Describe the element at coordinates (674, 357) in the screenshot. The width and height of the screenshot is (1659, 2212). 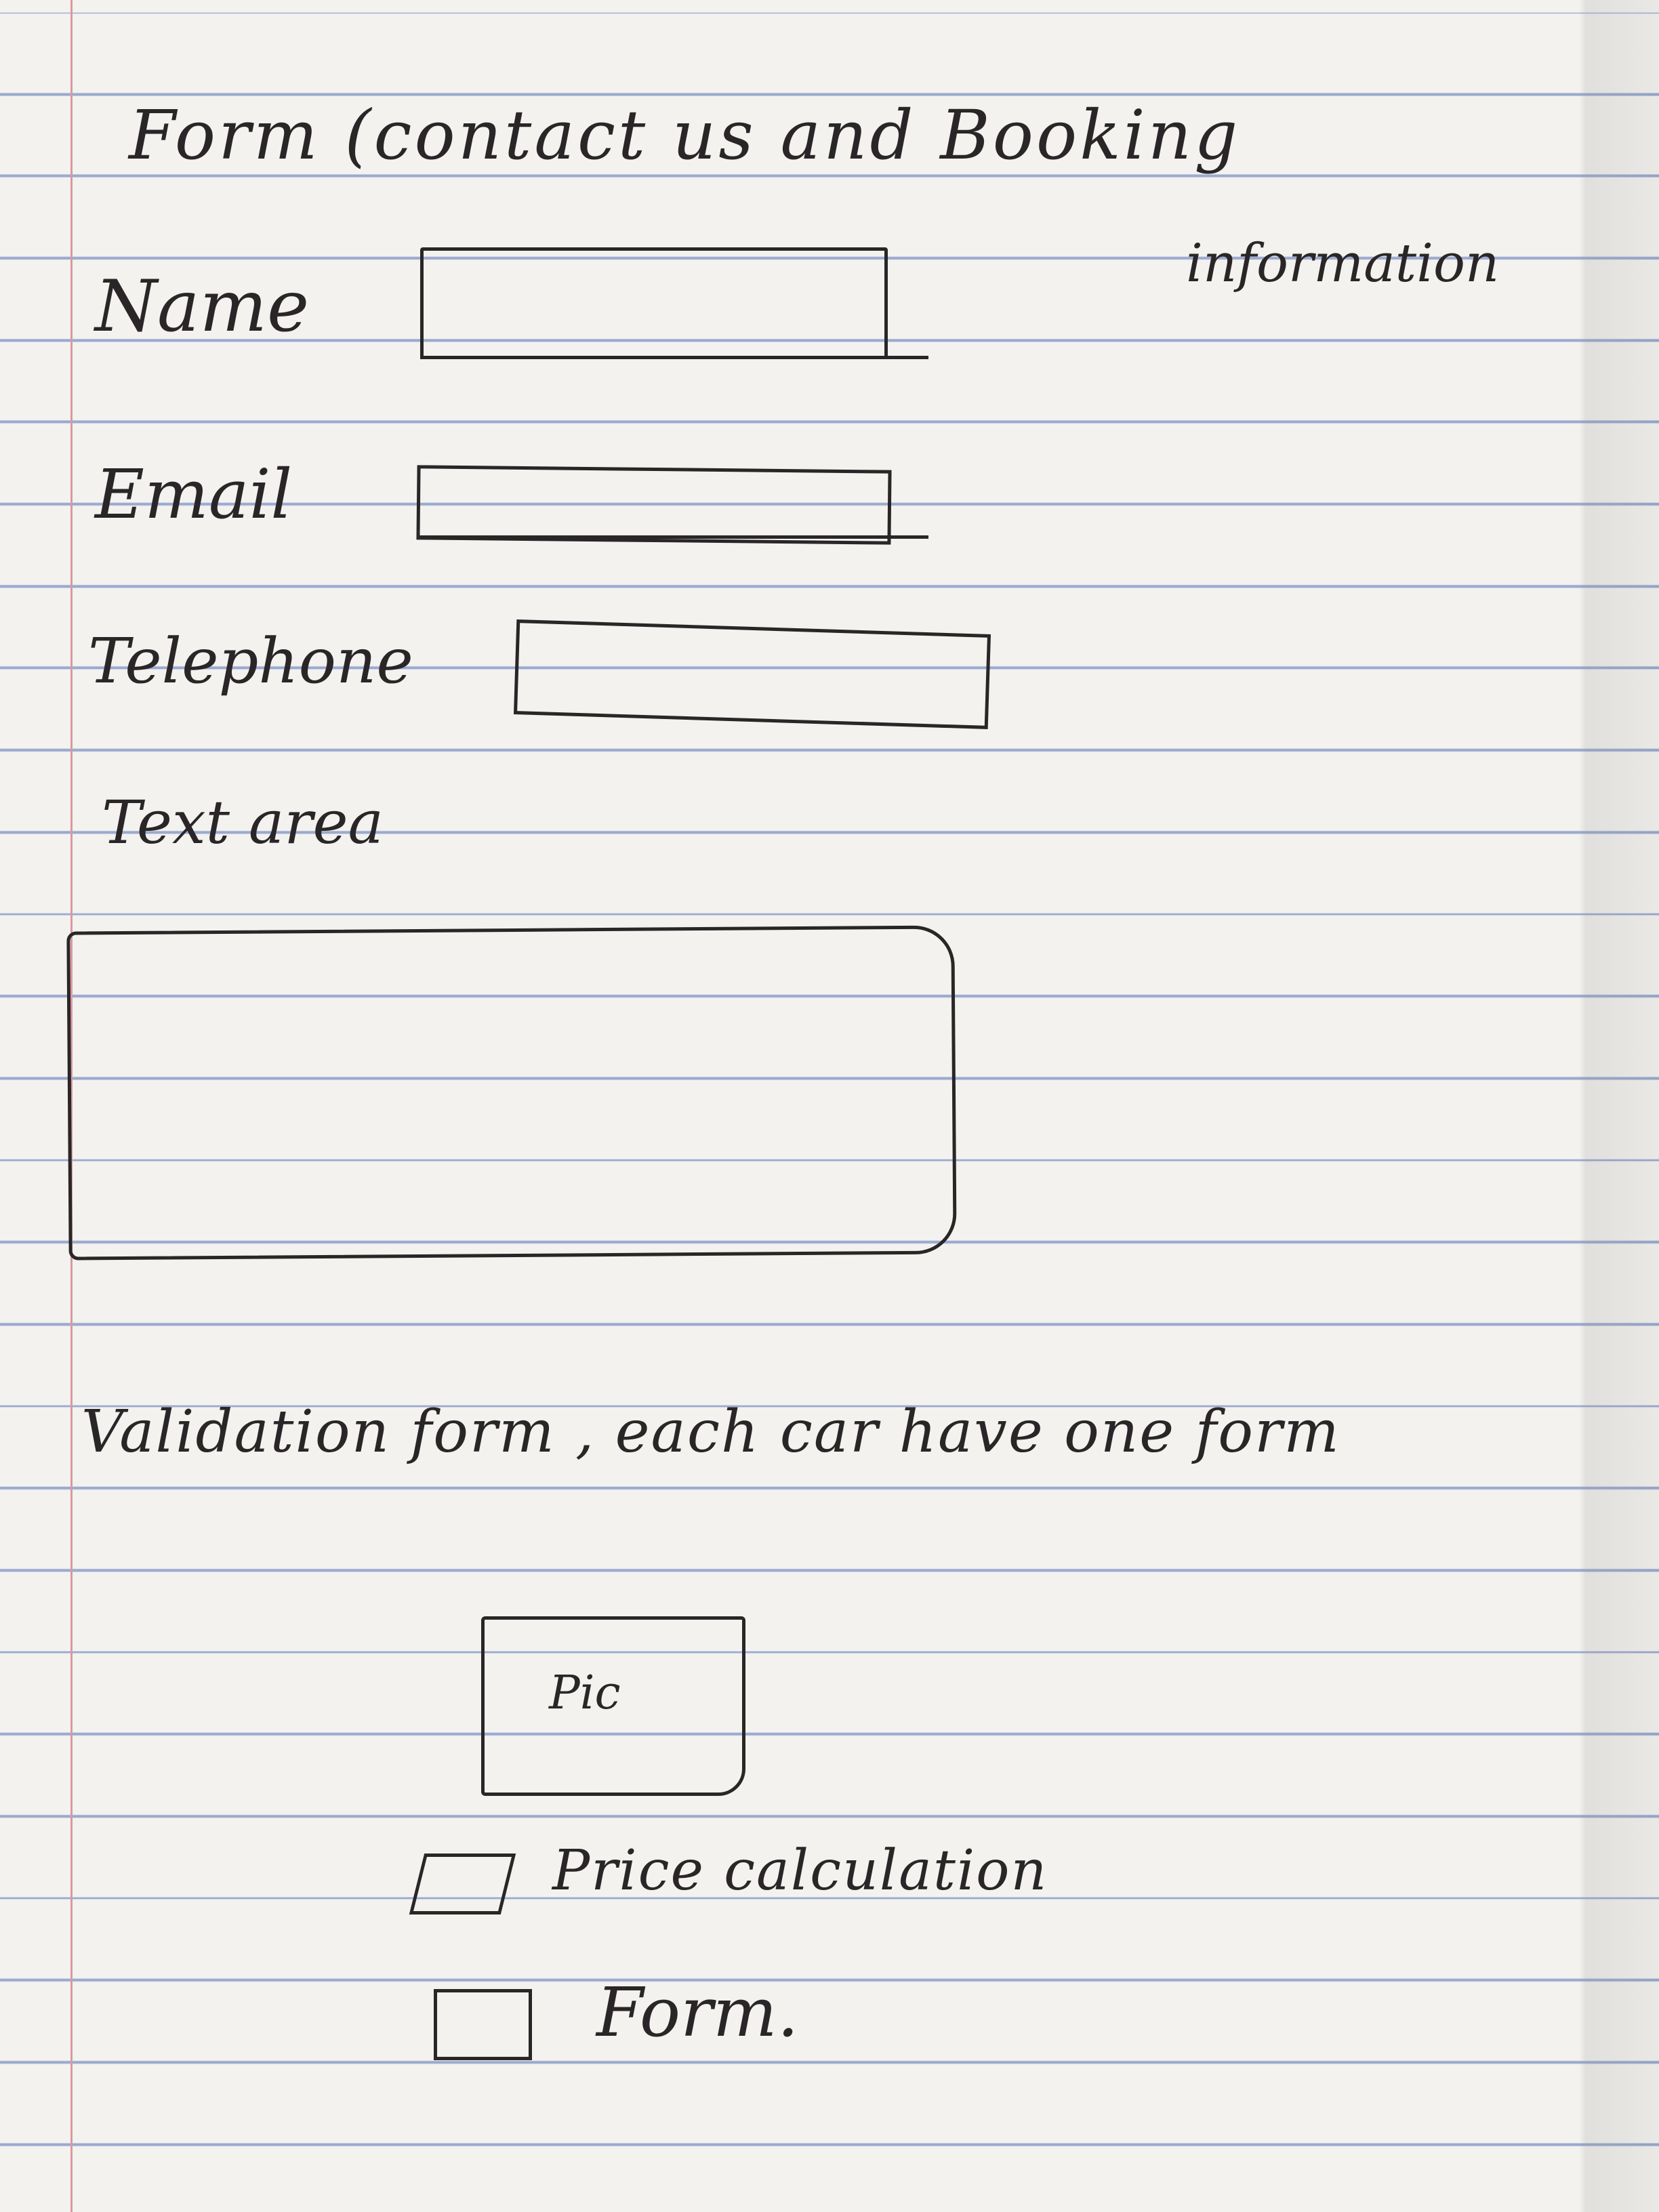
I see `name-input-underline` at that location.